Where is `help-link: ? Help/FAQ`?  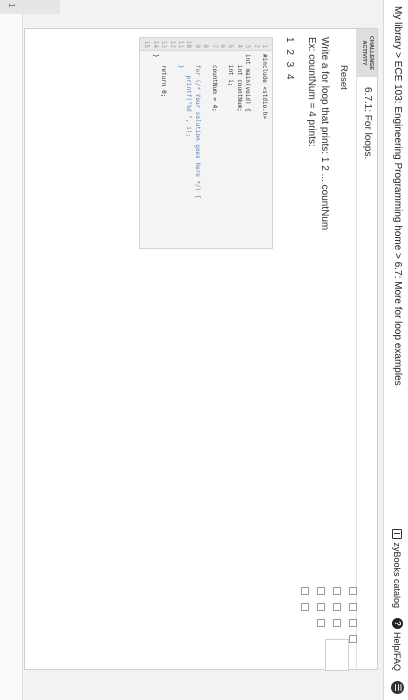 help-link: ? Help/FAQ is located at coordinates (397, 644).